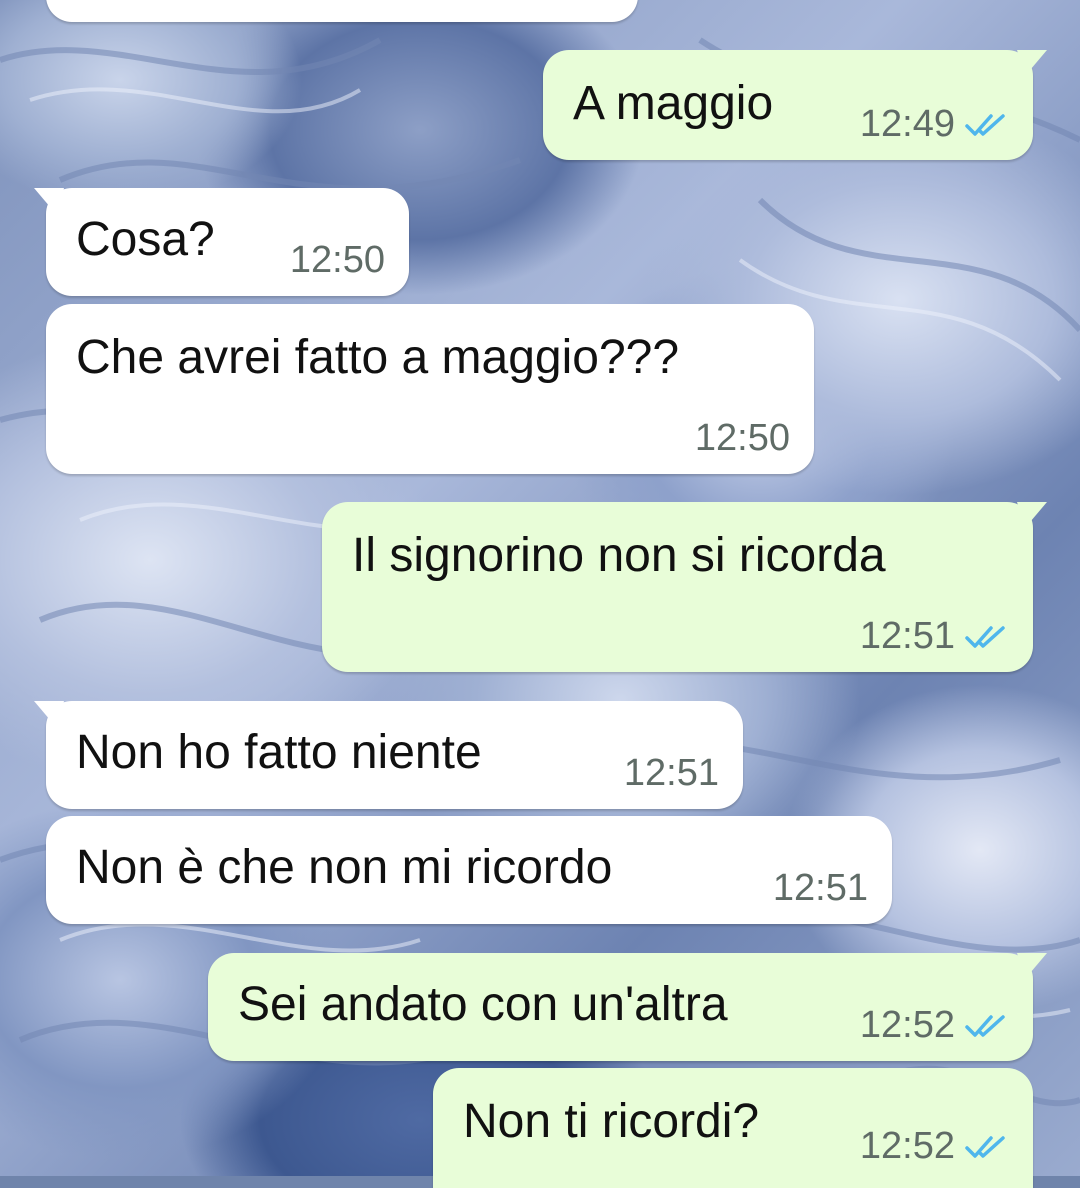 The width and height of the screenshot is (1080, 1188). I want to click on message-text: Sei andato con un'altra, so click(483, 1004).